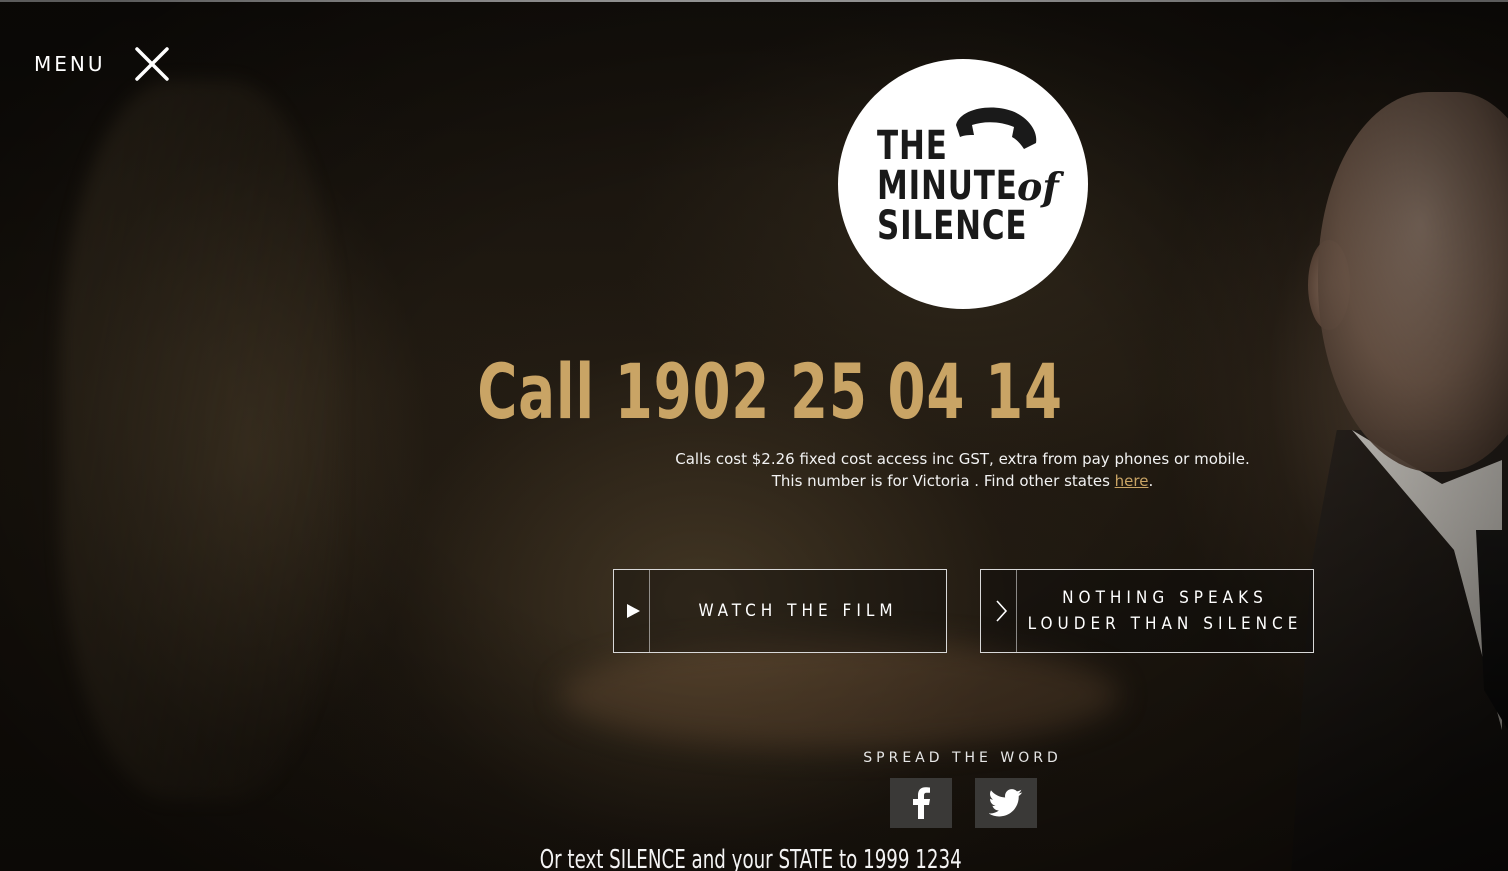 Image resolution: width=1508 pixels, height=871 pixels. I want to click on twitter-share-button, so click(1006, 803).